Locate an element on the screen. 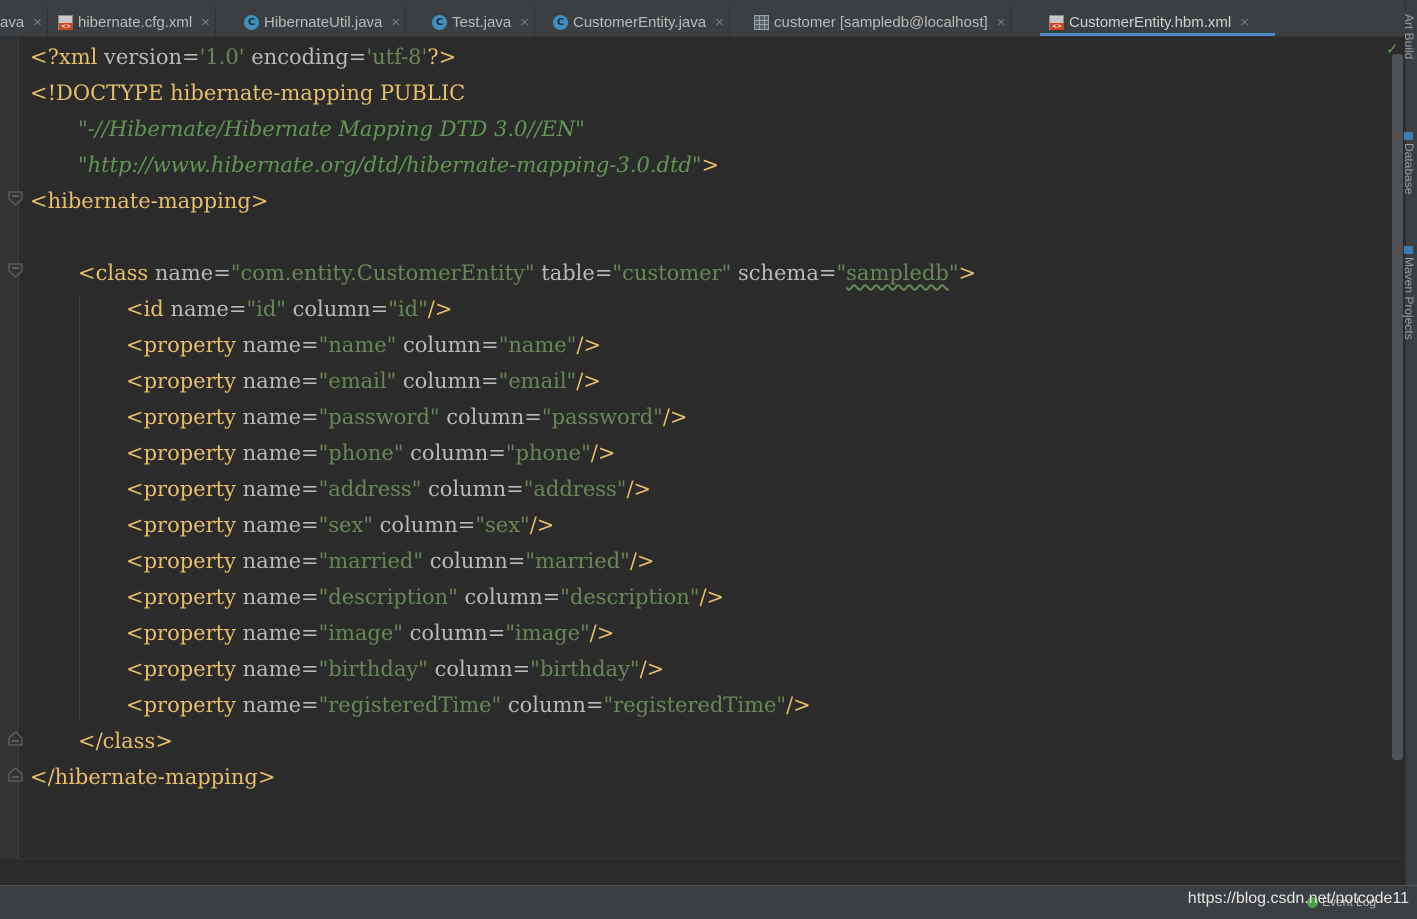 This screenshot has width=1417, height=919. tab-label: CustomerEntity.hbm.xml is located at coordinates (1150, 22).